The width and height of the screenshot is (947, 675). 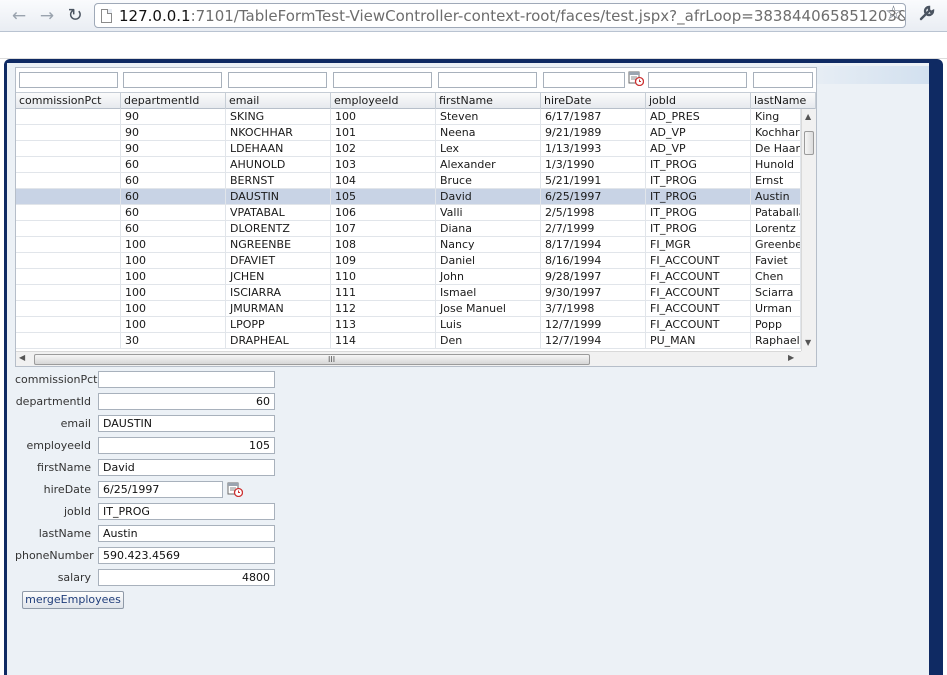 I want to click on scroll-down-arrow-icon: ▼, so click(x=808, y=342).